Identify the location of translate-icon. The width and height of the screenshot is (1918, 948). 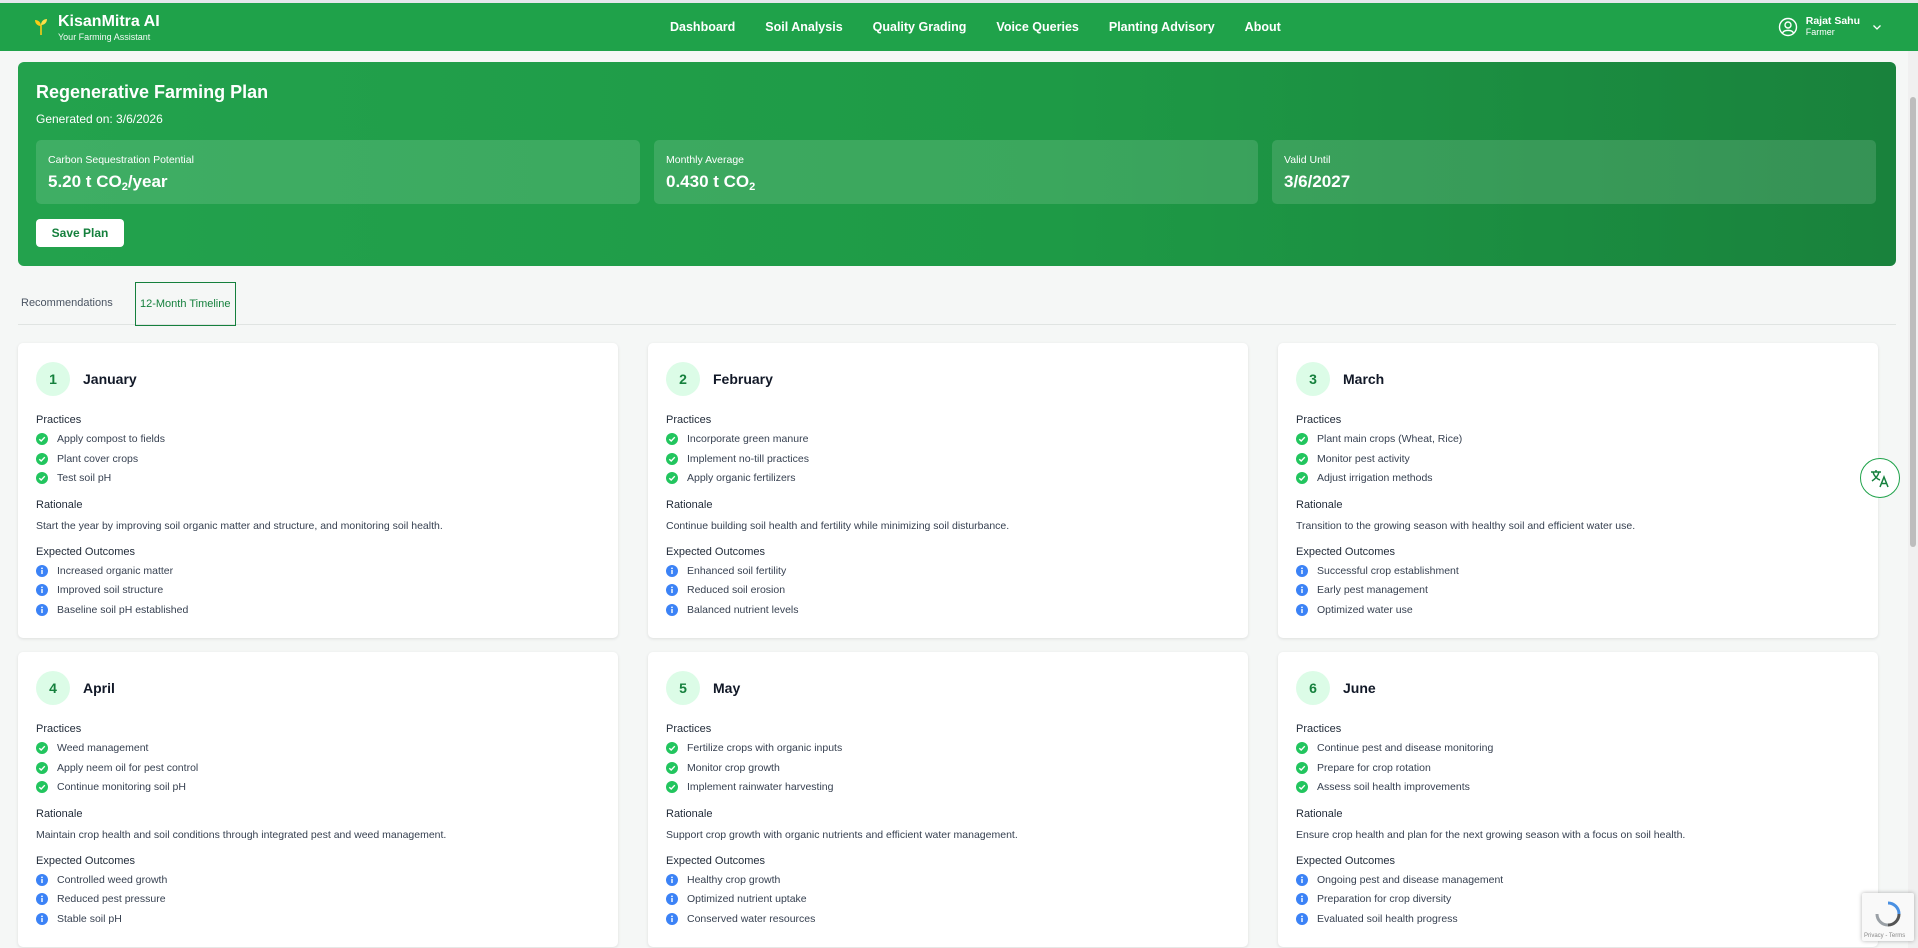
(1880, 479).